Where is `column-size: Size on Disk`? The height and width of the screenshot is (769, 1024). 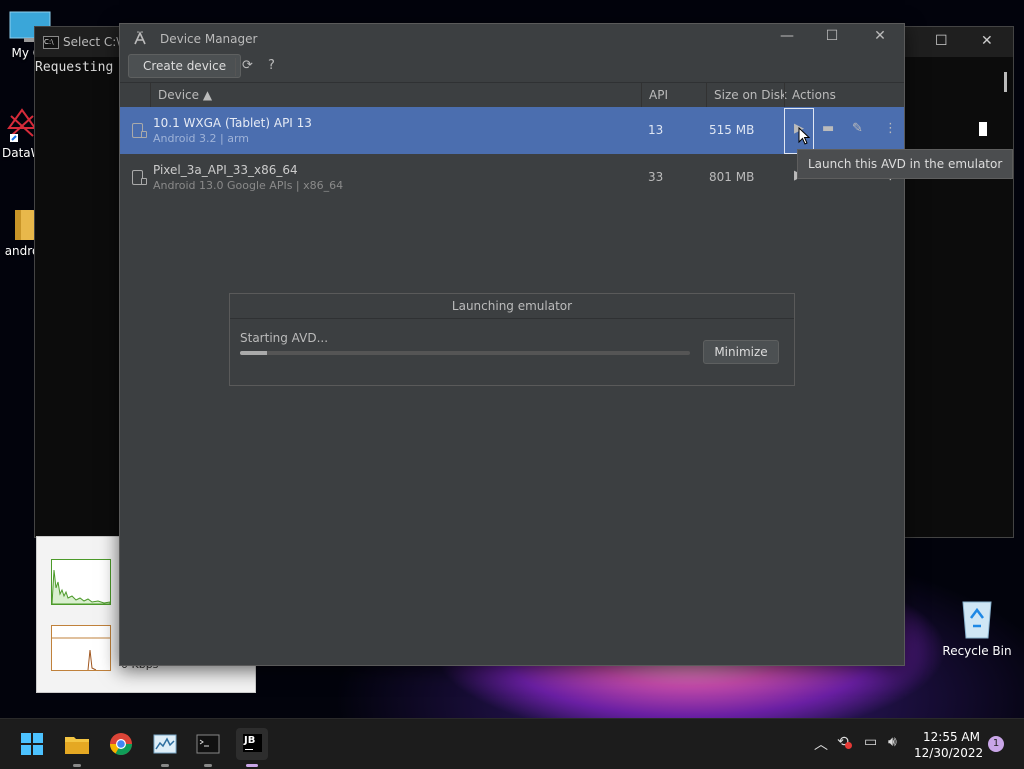
column-size: Size on Disk is located at coordinates (750, 95).